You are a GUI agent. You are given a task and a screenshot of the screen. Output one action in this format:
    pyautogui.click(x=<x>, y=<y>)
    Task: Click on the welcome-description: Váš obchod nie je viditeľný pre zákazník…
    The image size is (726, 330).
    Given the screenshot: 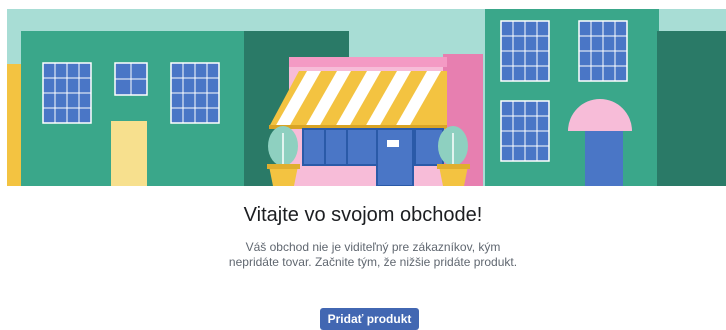 What is the action you would take?
    pyautogui.click(x=373, y=254)
    